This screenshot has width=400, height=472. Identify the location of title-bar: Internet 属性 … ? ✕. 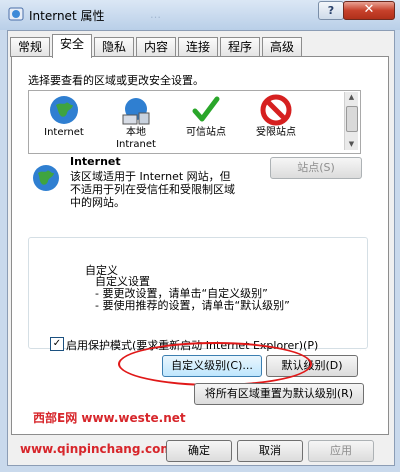
(200, 15).